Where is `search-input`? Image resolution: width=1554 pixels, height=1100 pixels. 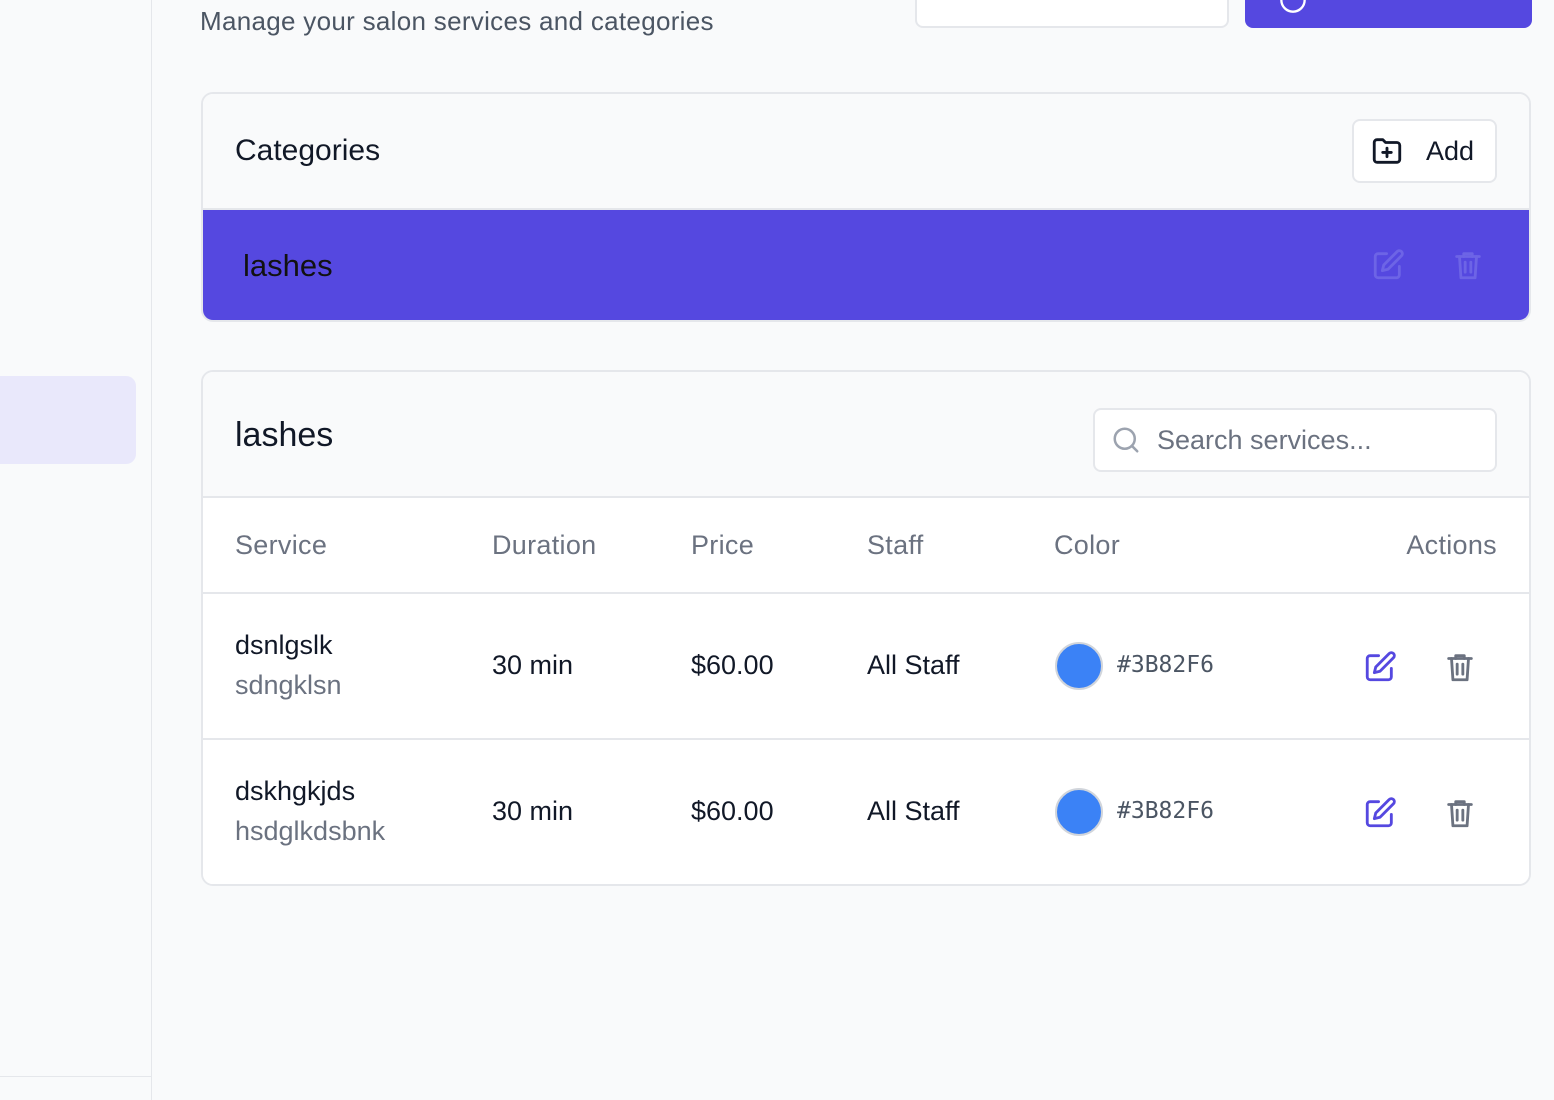
search-input is located at coordinates (1317, 440).